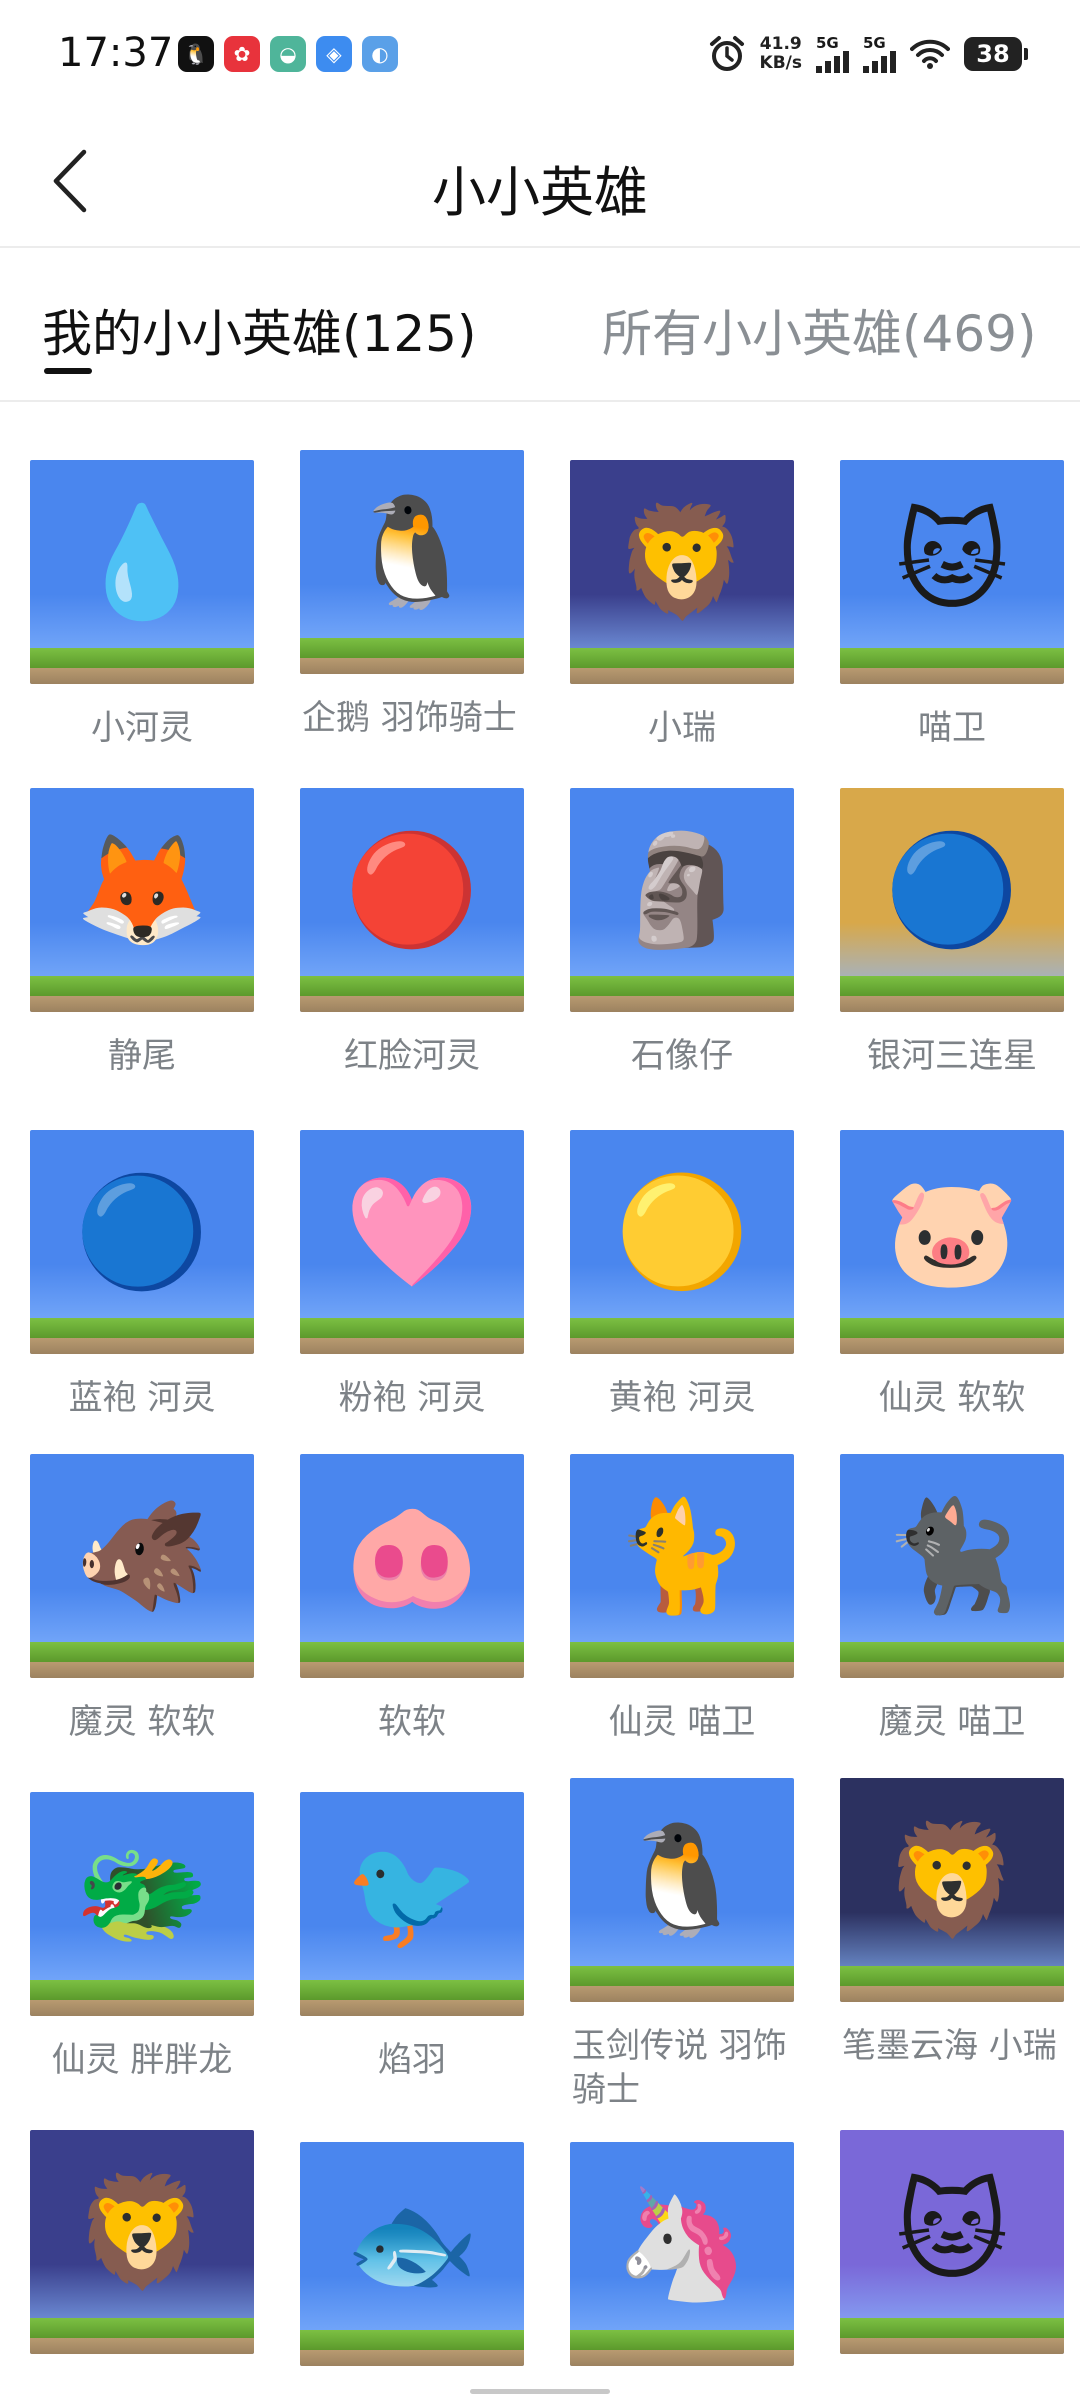 Image resolution: width=1080 pixels, height=2400 pixels. Describe the element at coordinates (952, 562) in the screenshot. I see `hero-figure-icon: 🐱` at that location.